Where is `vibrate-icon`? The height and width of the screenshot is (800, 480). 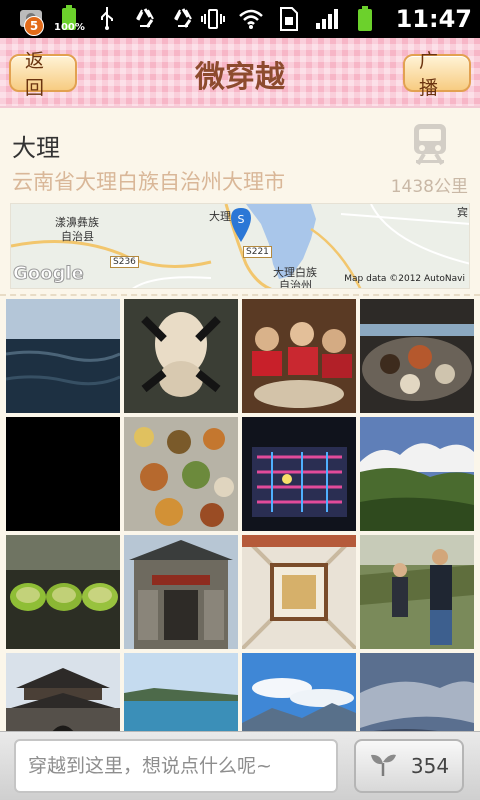 vibrate-icon is located at coordinates (213, 19).